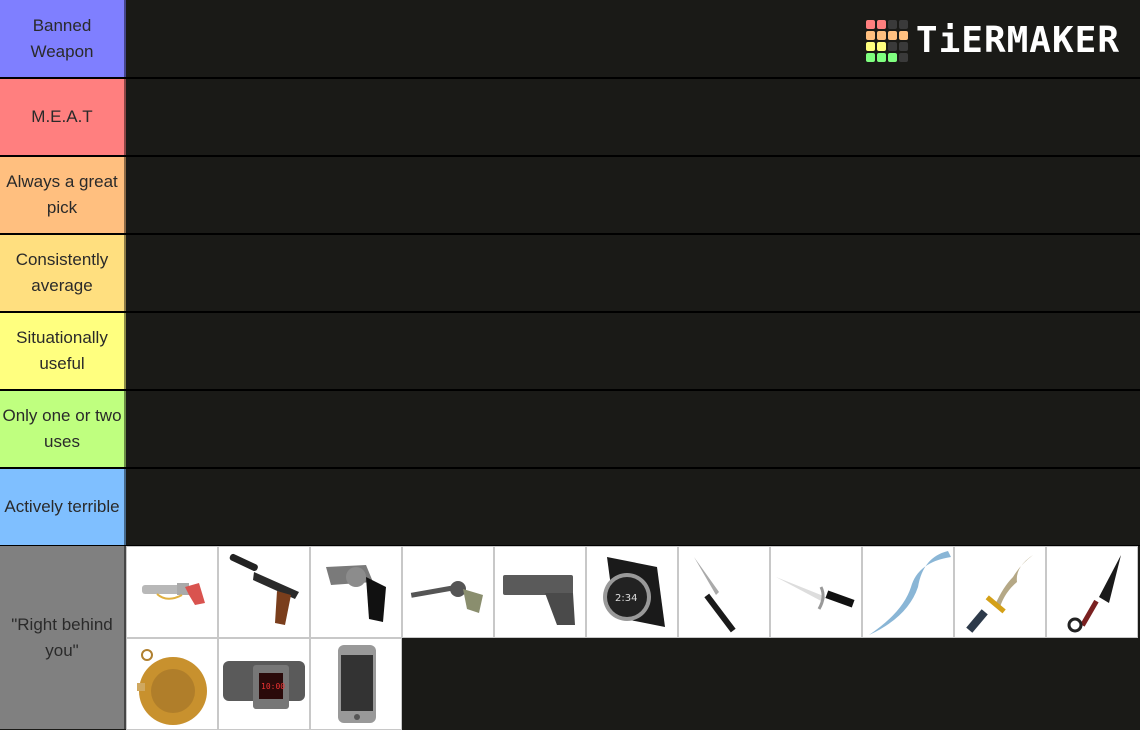 The width and height of the screenshot is (1140, 730). I want to click on smartphone-icon, so click(357, 684).